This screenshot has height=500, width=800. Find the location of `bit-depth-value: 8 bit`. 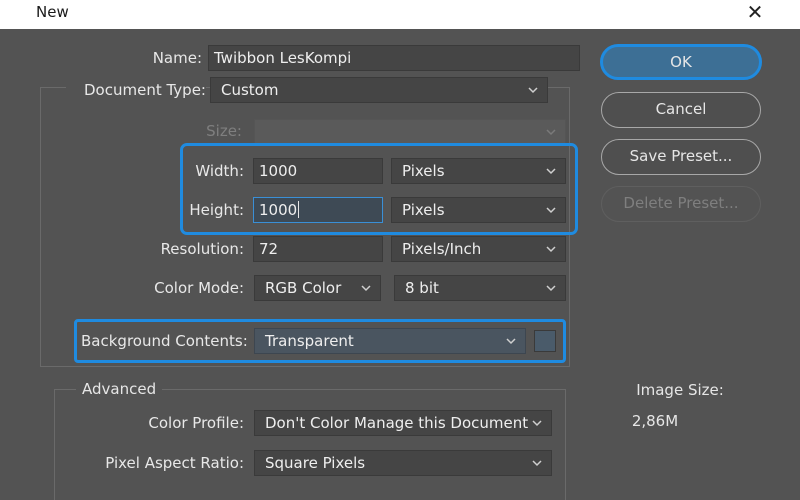

bit-depth-value: 8 bit is located at coordinates (422, 288).